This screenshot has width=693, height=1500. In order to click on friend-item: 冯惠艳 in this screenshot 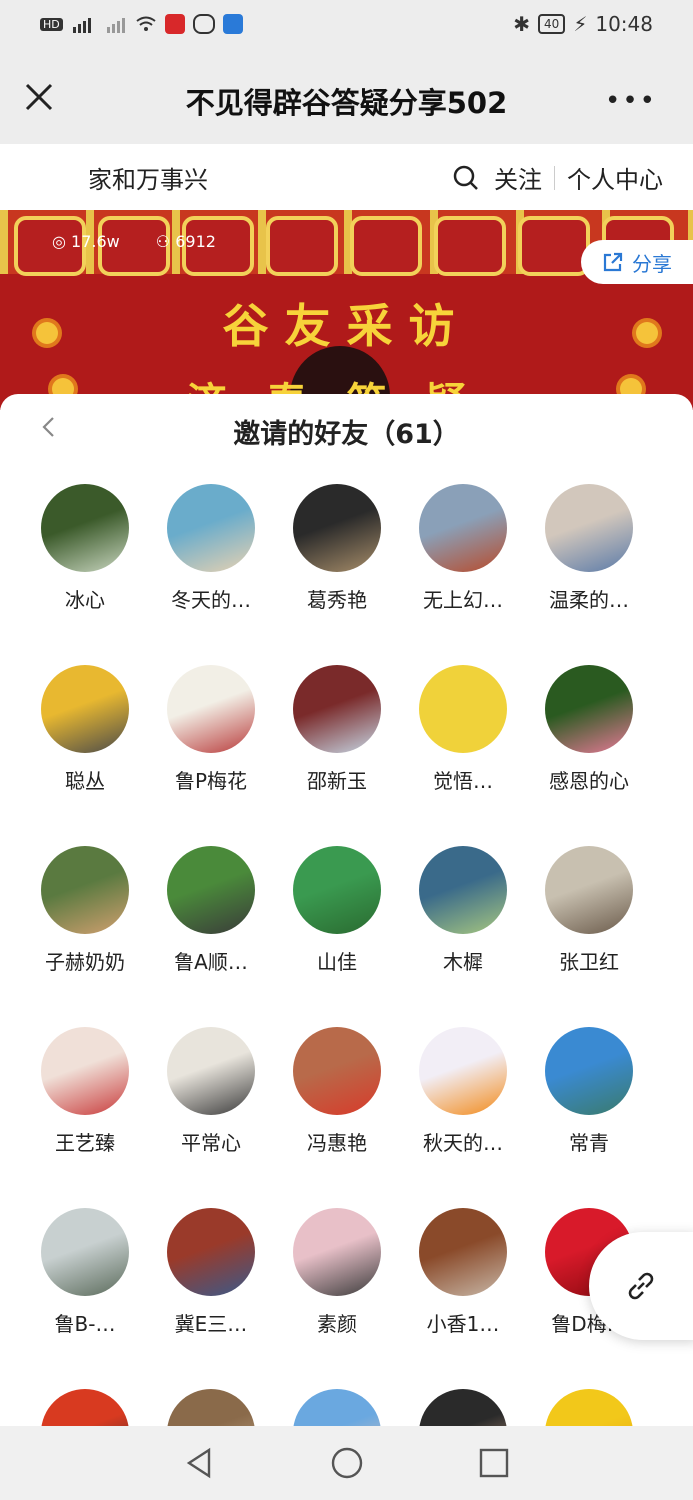, I will do `click(337, 1117)`.